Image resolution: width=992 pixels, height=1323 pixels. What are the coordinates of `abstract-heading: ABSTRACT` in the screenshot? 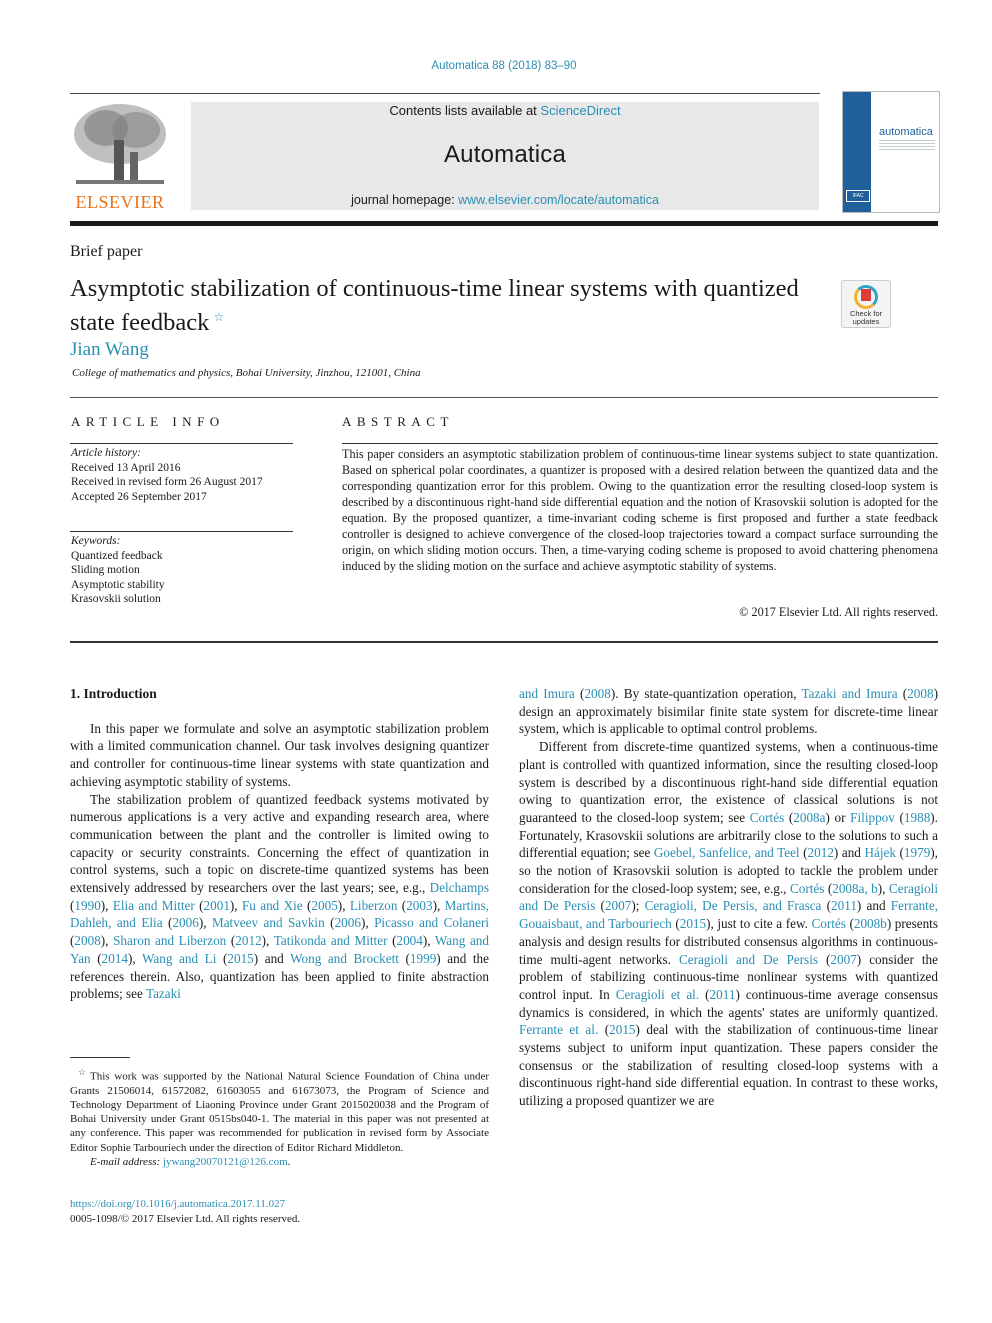 It's located at (398, 421).